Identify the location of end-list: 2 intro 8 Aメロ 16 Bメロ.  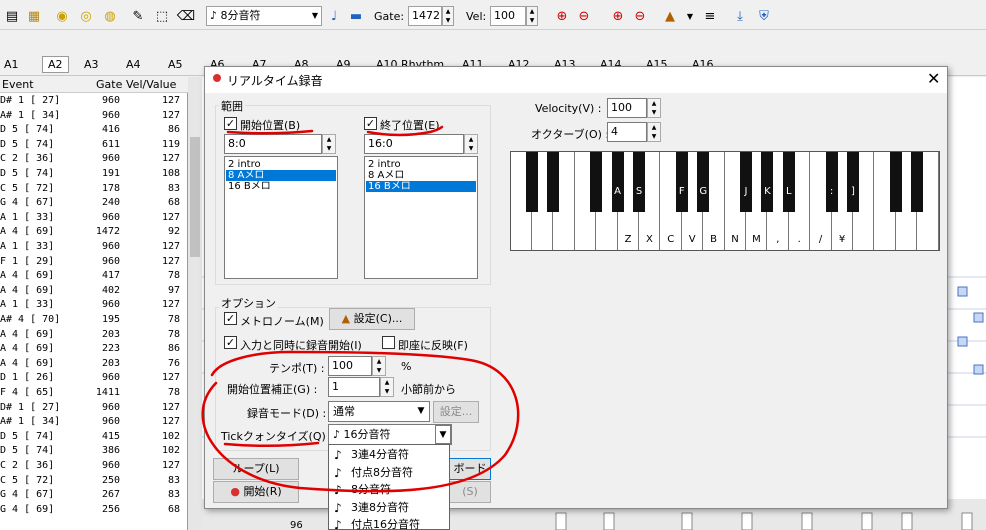
(421, 217).